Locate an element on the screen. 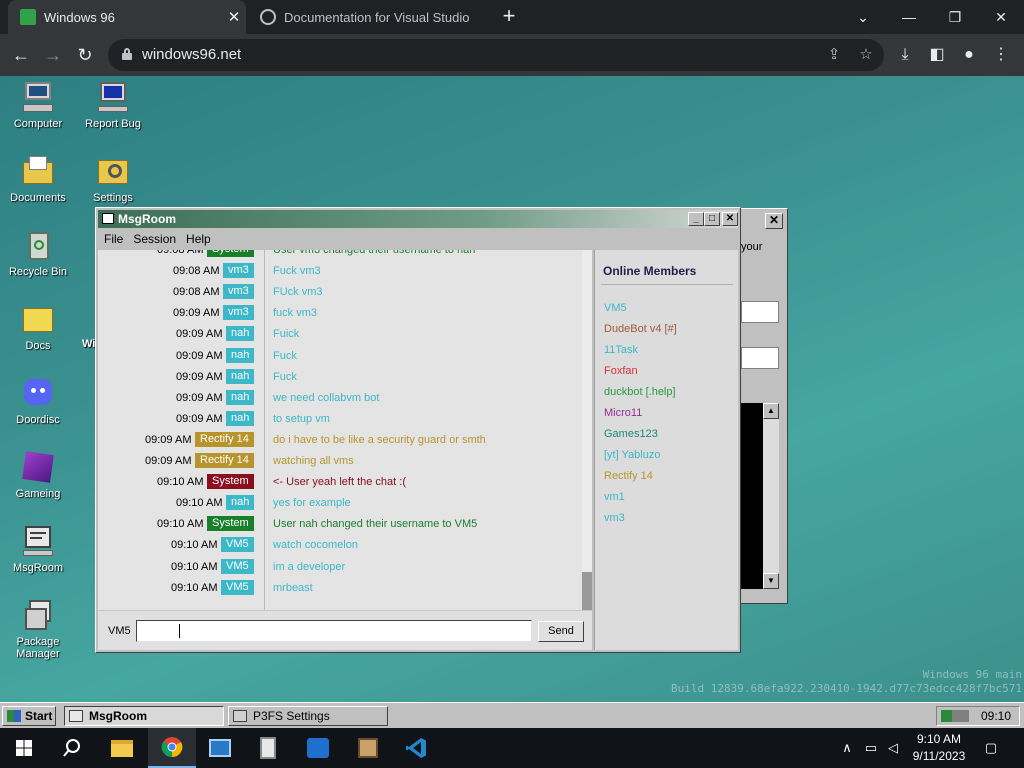  desktop-icon-gameing: Gameing is located at coordinates (38, 475).